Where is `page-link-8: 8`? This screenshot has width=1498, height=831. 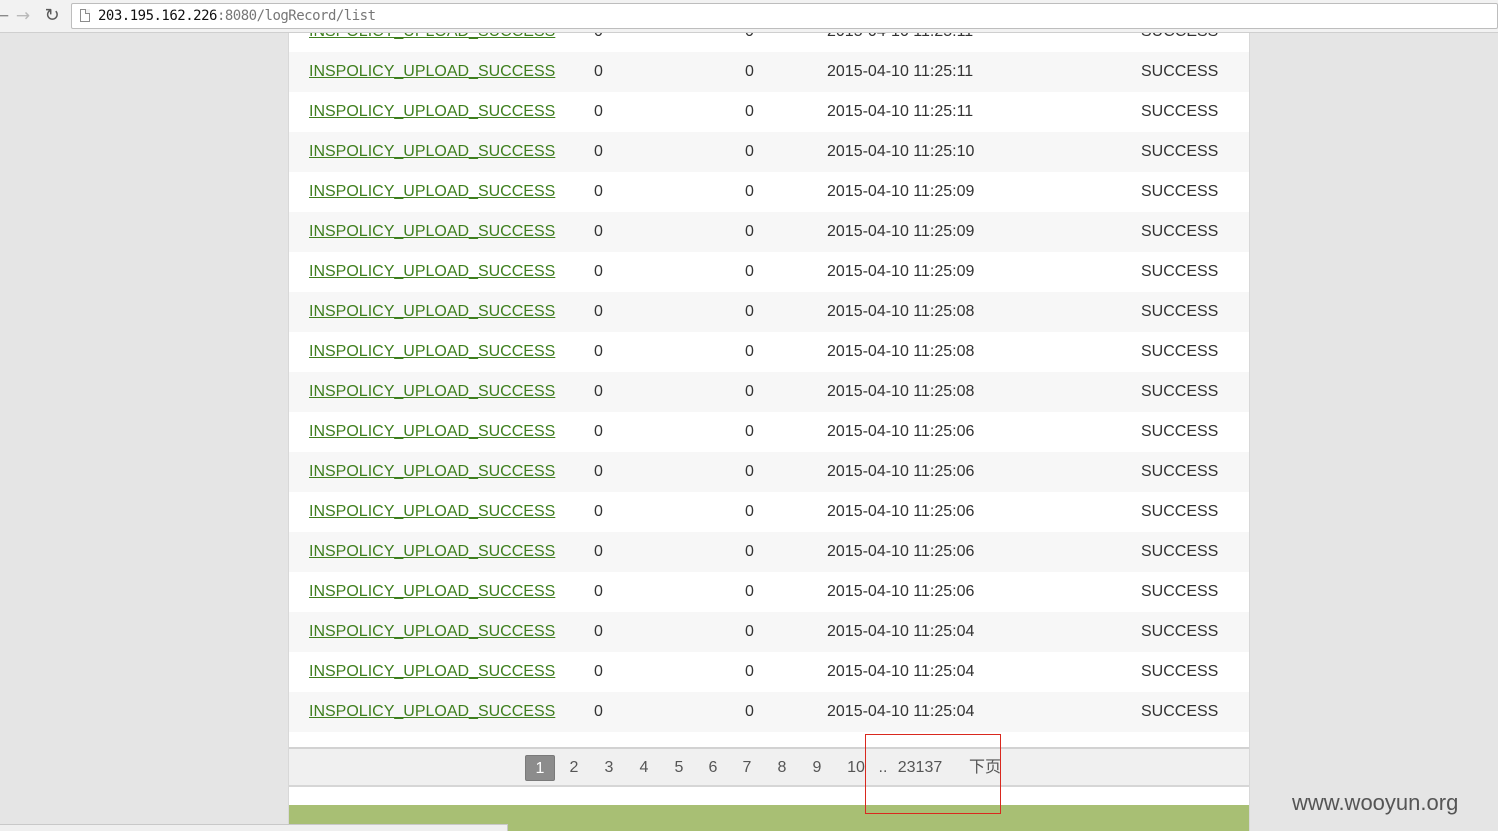 page-link-8: 8 is located at coordinates (782, 768).